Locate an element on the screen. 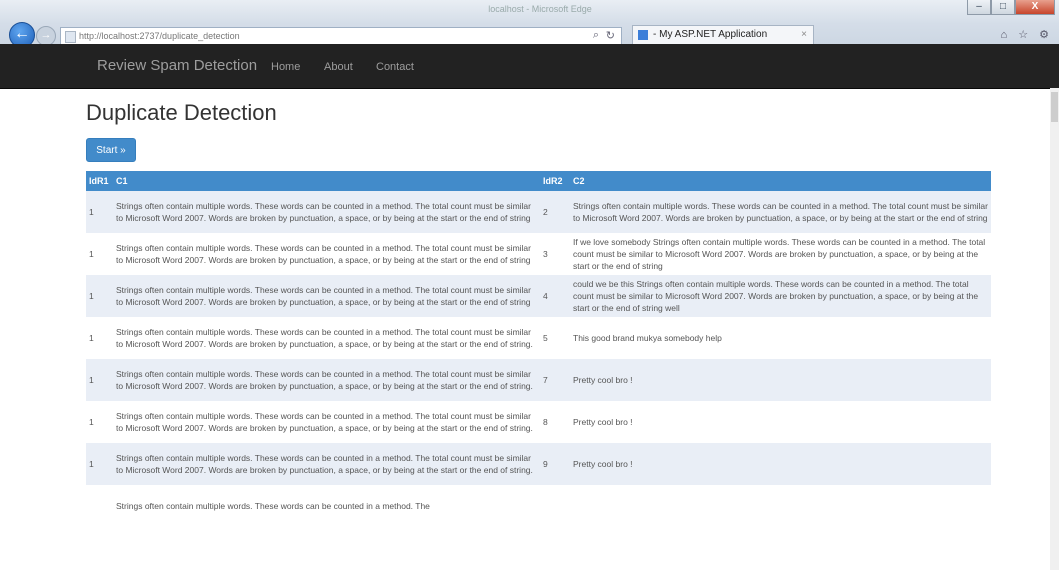 This screenshot has height=570, width=1059. cell-idr1 is located at coordinates (99, 506).